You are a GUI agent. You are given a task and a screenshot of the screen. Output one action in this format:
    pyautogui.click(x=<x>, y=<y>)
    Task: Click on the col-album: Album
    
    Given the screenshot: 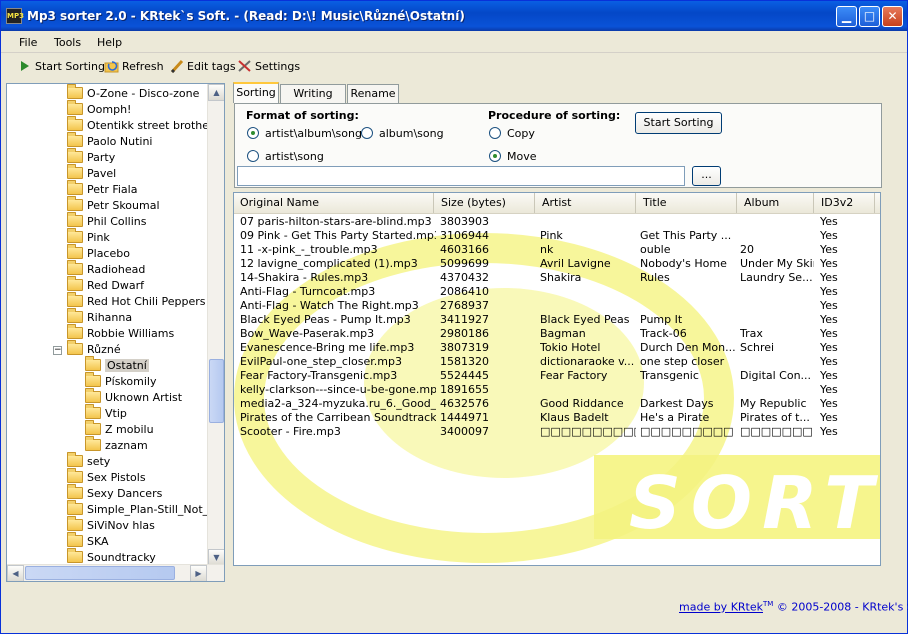 What is the action you would take?
    pyautogui.click(x=776, y=203)
    